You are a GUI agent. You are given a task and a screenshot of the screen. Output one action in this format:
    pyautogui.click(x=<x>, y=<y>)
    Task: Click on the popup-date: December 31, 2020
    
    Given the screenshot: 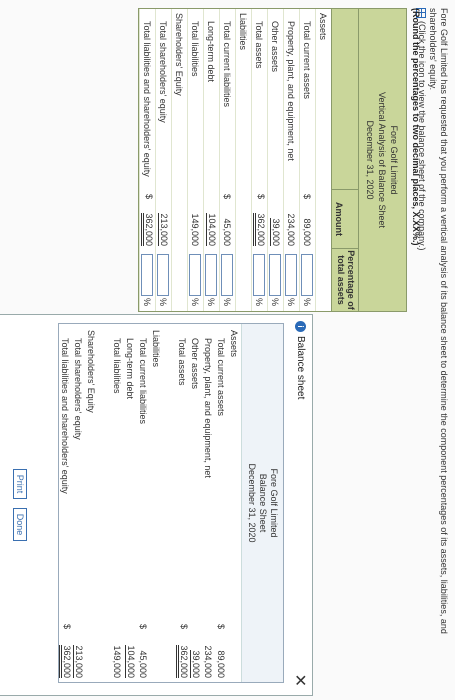 What is the action you would take?
    pyautogui.click(x=252, y=503)
    